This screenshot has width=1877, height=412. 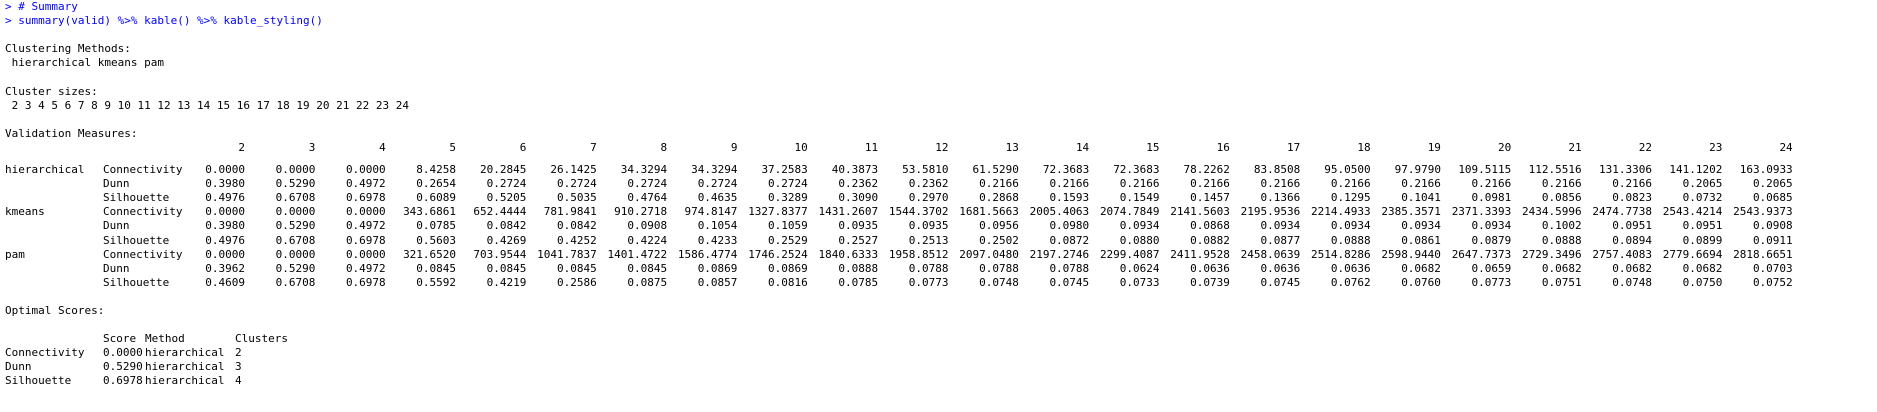 I want to click on table-cell: 0.0788, so click(x=928, y=268).